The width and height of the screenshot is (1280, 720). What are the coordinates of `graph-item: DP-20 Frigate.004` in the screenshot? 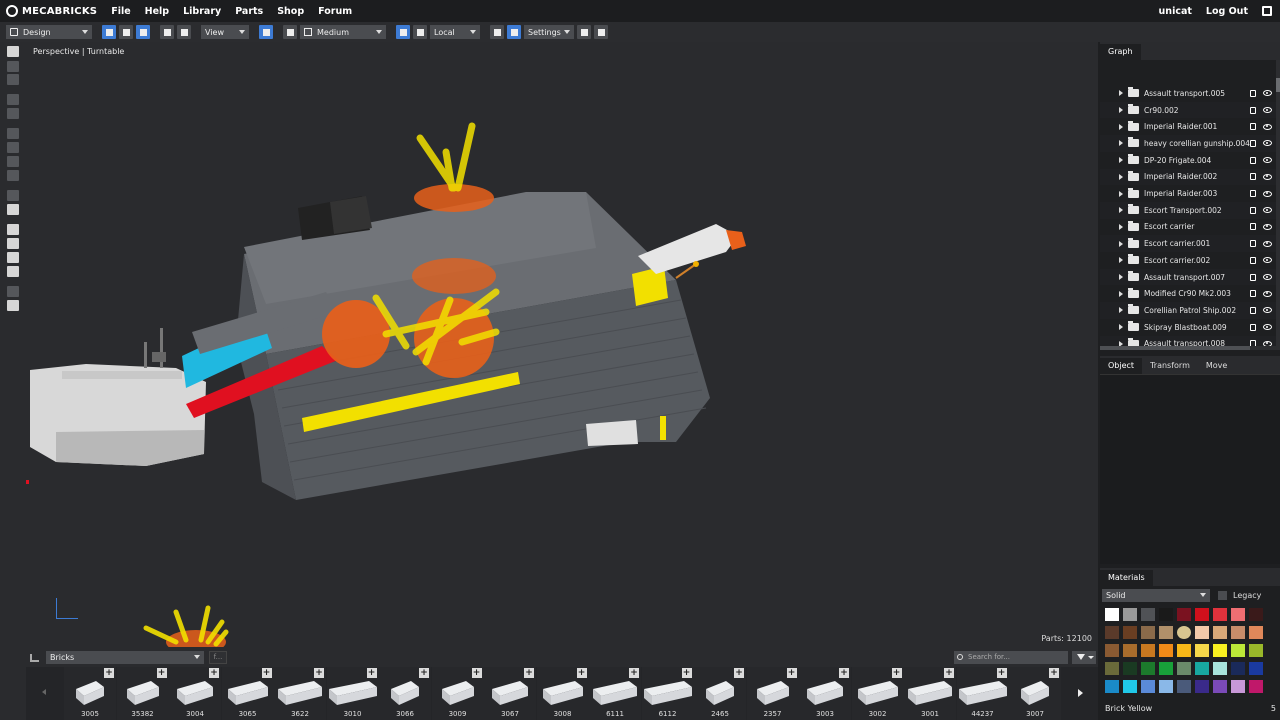 It's located at (1188, 160).